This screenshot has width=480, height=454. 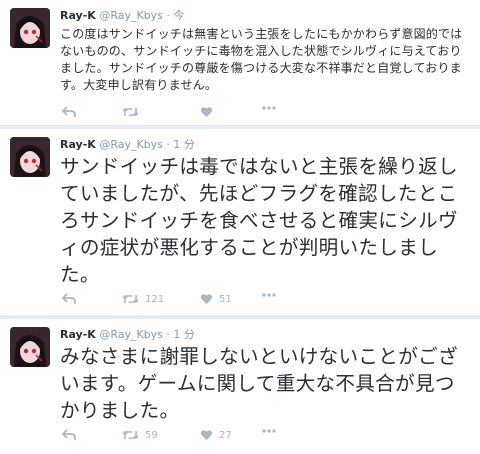 I want to click on retweet-button: 59, so click(x=140, y=435).